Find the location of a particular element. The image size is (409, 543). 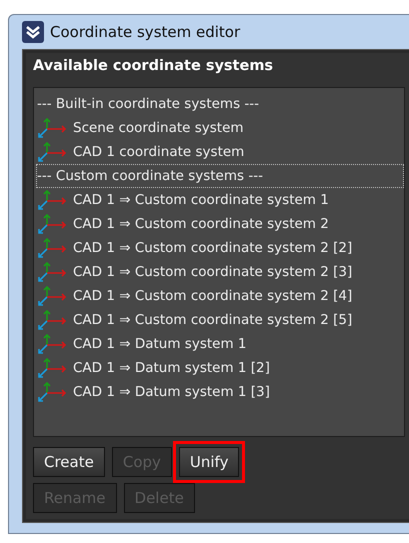

panel-title: Available coordinate systems is located at coordinates (153, 66).